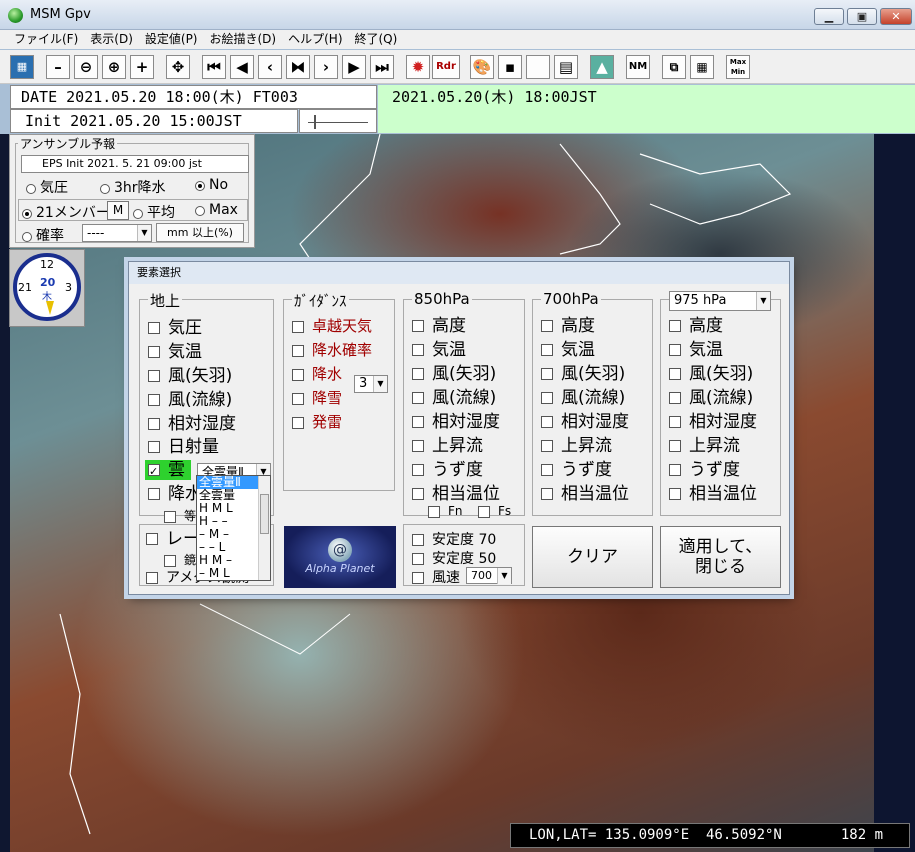 The height and width of the screenshot is (852, 915). What do you see at coordinates (568, 350) in the screenshot?
I see `p700-temp-checkbox: 気温` at bounding box center [568, 350].